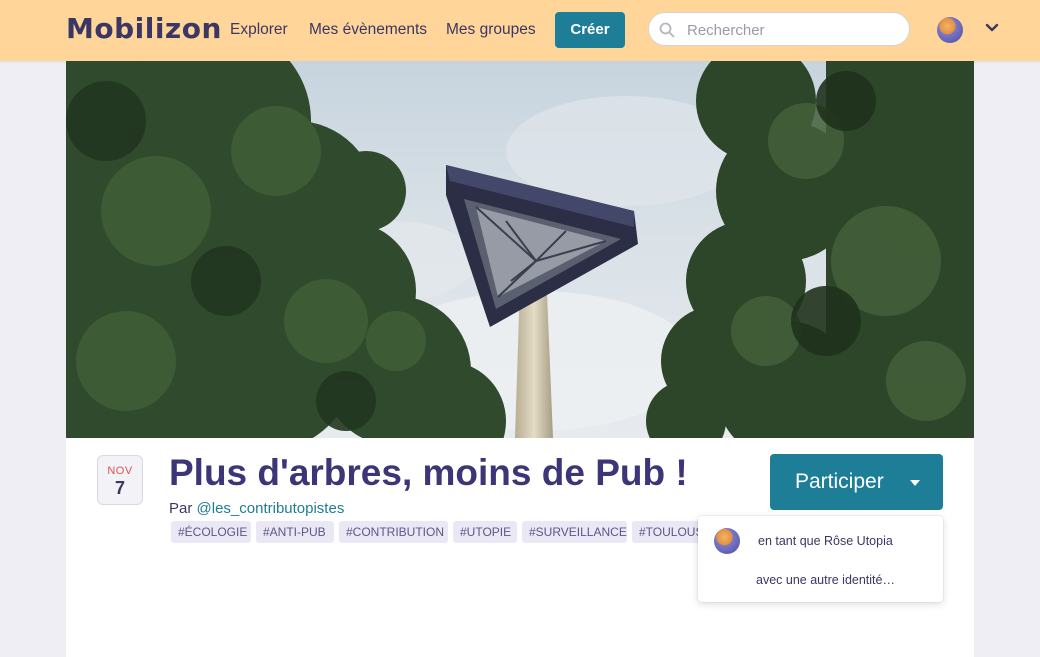 This screenshot has width=1040, height=657. I want to click on participate-as-identity: en tant que Rôse Utopia, so click(820, 542).